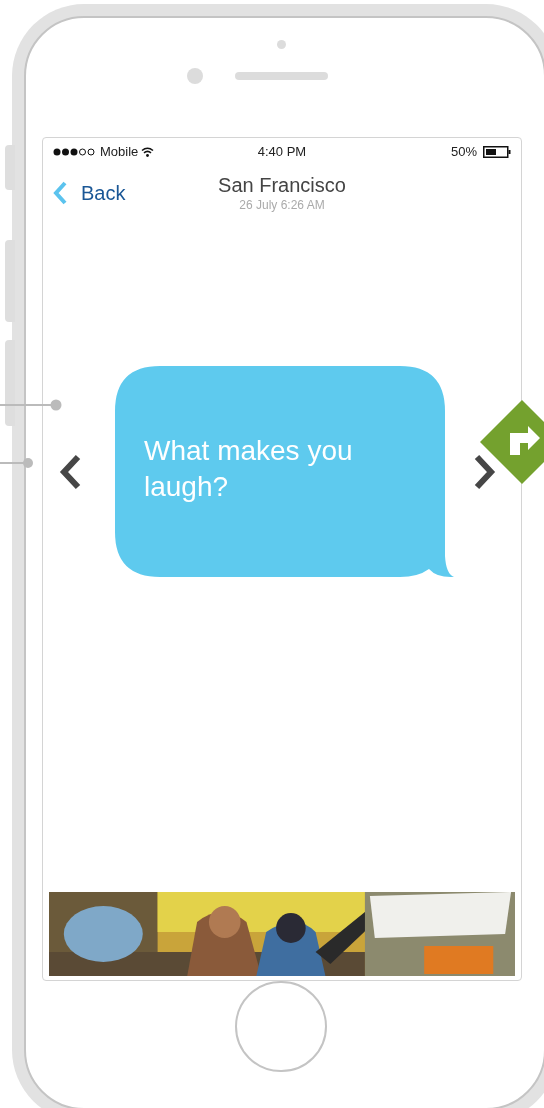  Describe the element at coordinates (282, 152) in the screenshot. I see `clock-time: 4:40 PM` at that location.